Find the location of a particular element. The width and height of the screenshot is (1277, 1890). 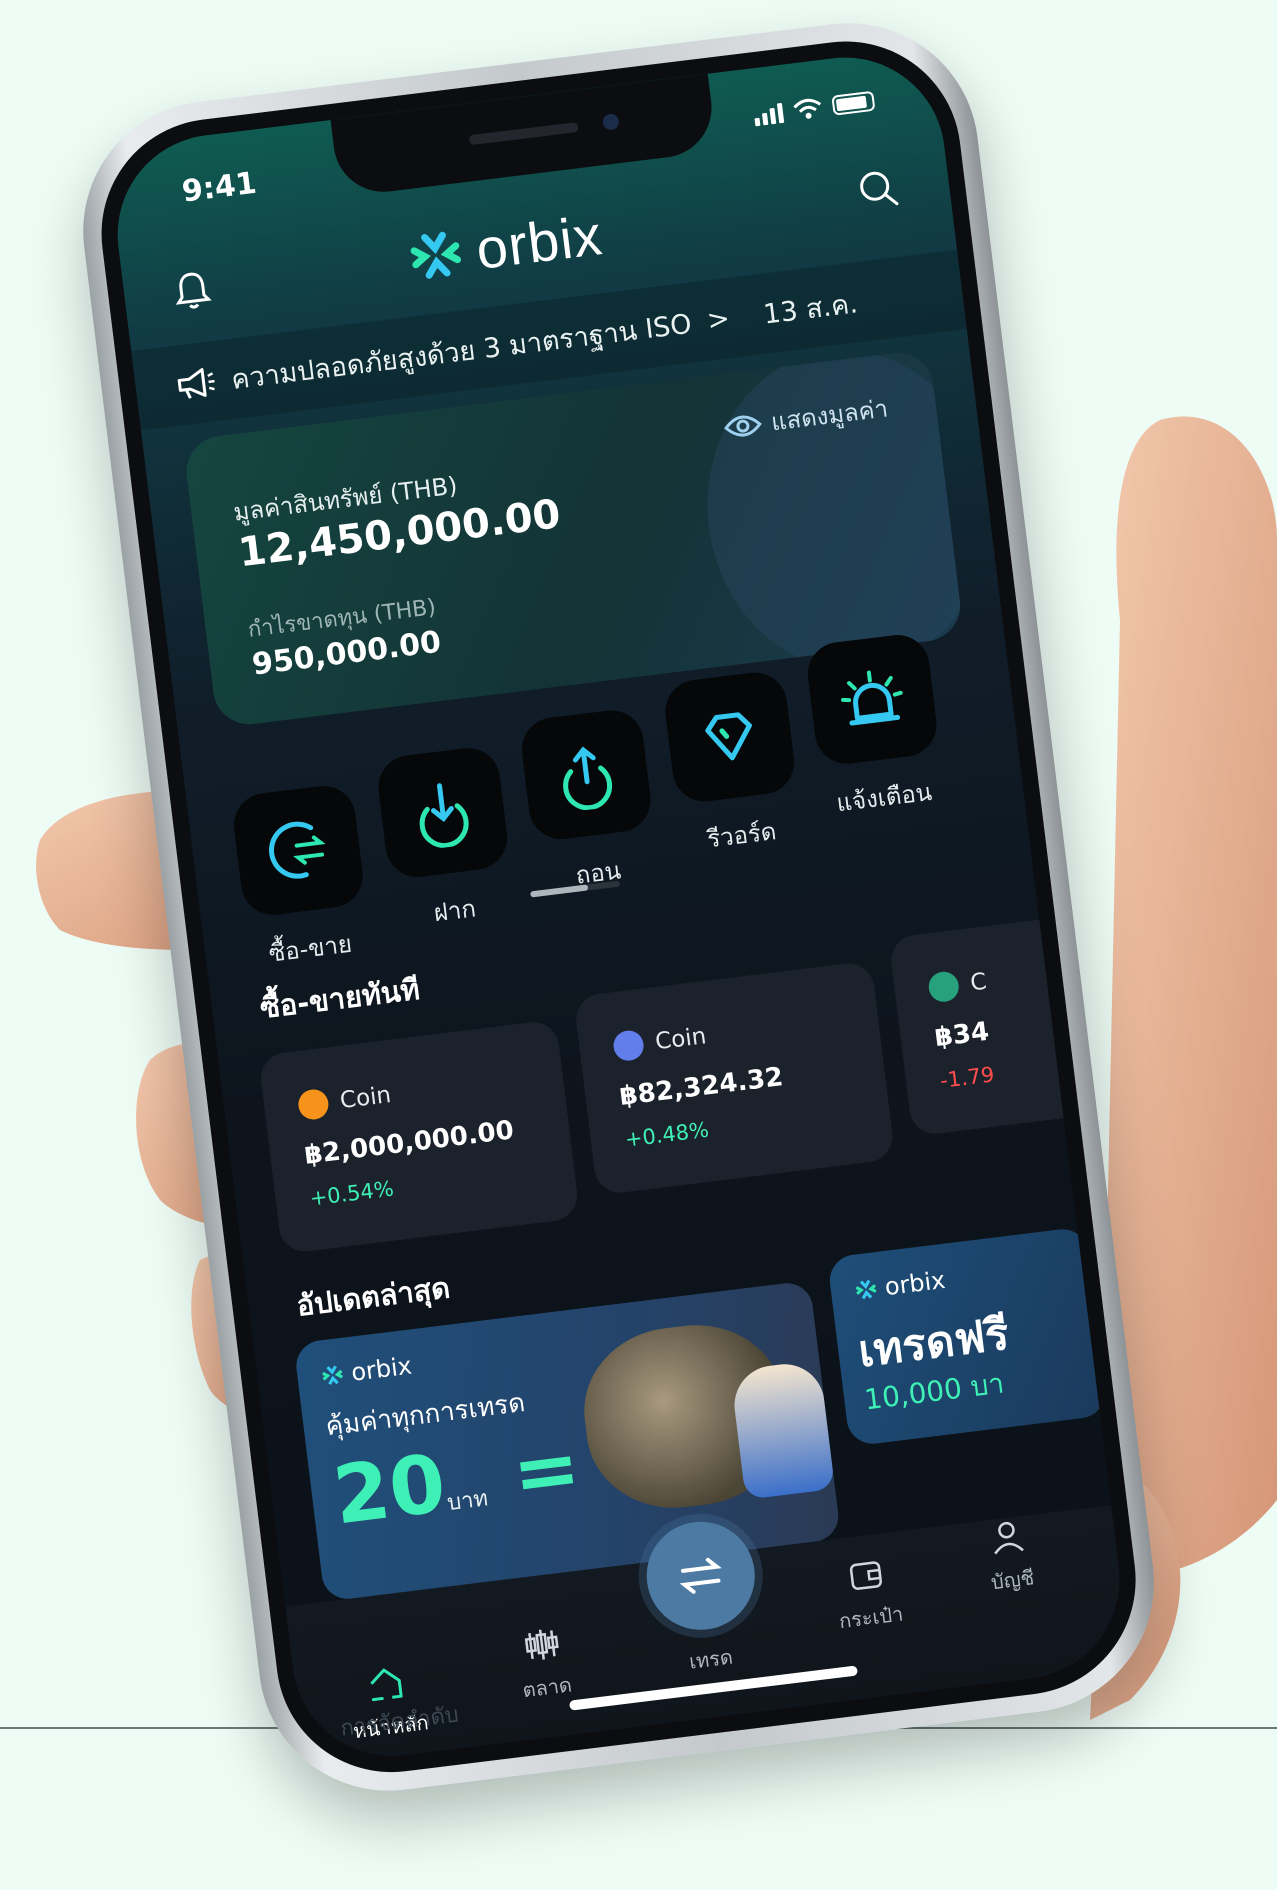

alarm-icon is located at coordinates (872, 698).